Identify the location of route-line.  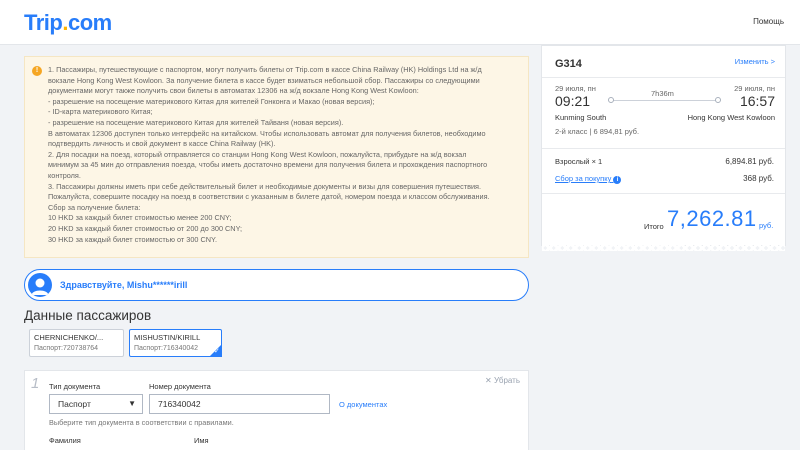
(664, 100).